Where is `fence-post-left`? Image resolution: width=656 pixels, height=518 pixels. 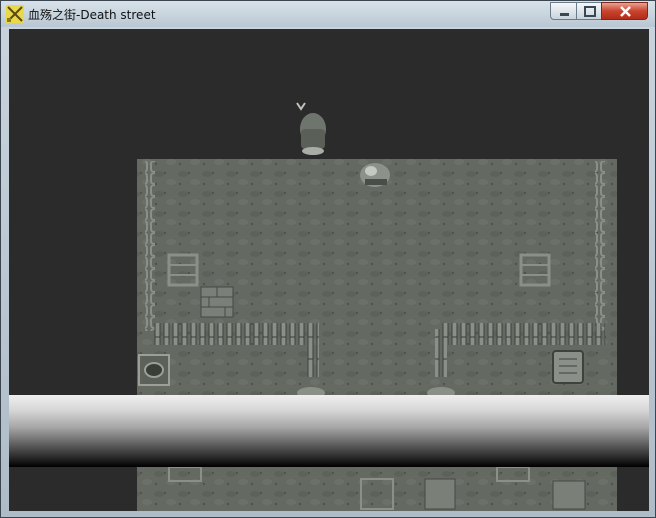
fence-post-left is located at coordinates (313, 353).